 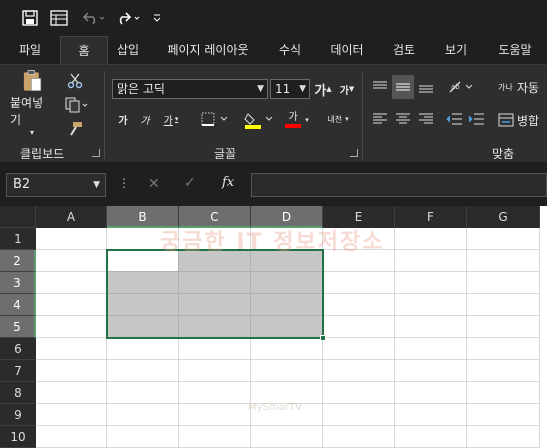 I want to click on borders-button, so click(x=216, y=119).